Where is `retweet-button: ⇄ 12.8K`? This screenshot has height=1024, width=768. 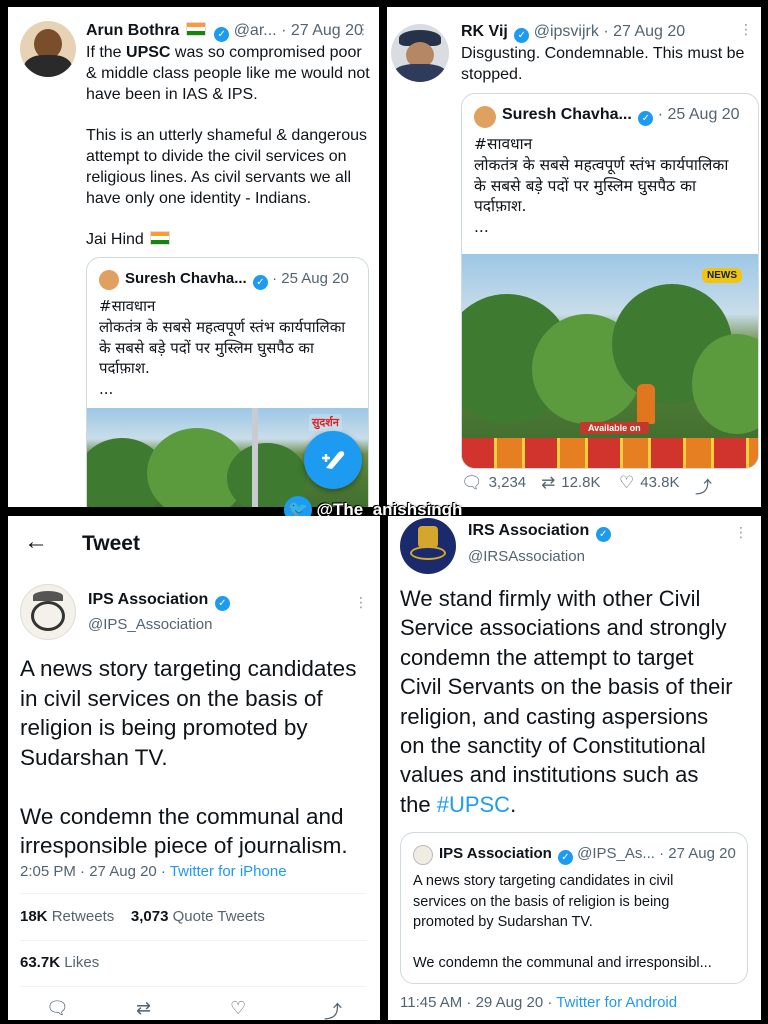
retweet-button: ⇄ 12.8K is located at coordinates (570, 483).